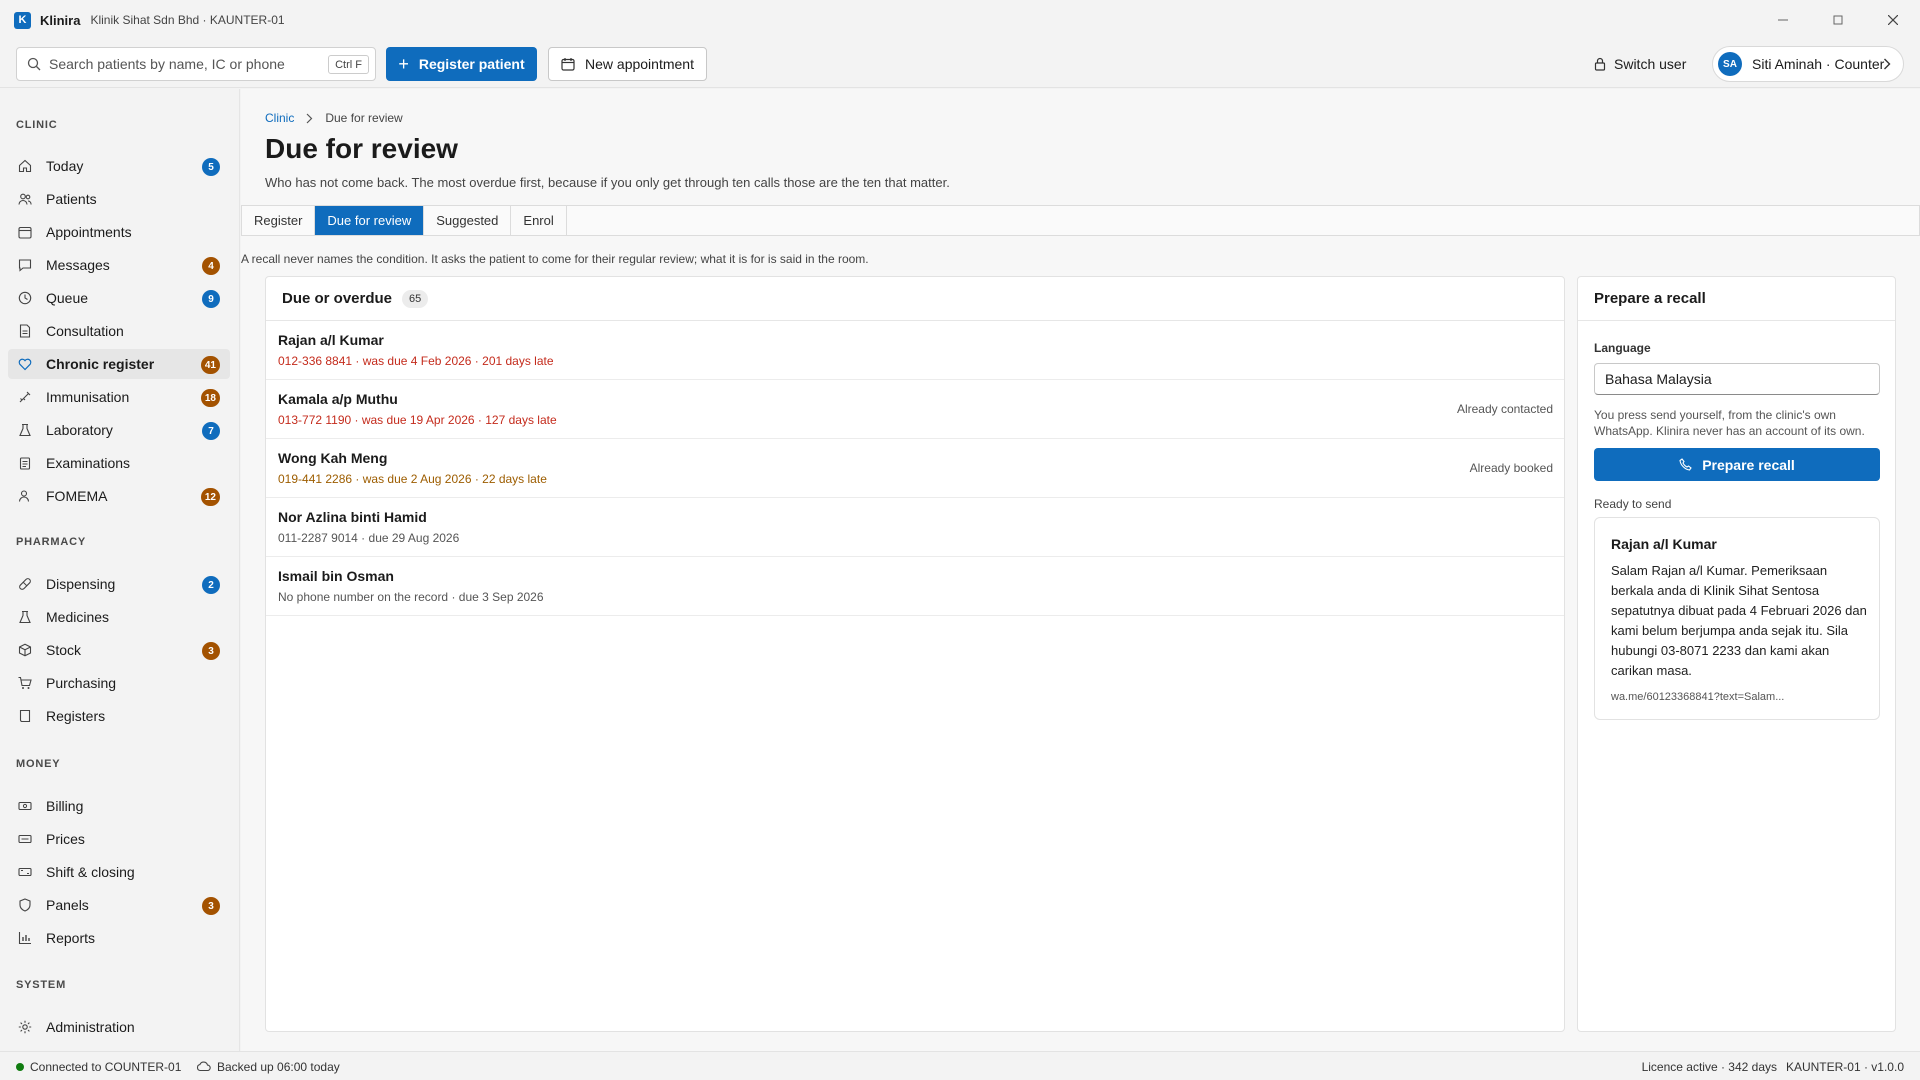  What do you see at coordinates (119, 806) in the screenshot?
I see `sidebar-item-billing: Billing` at bounding box center [119, 806].